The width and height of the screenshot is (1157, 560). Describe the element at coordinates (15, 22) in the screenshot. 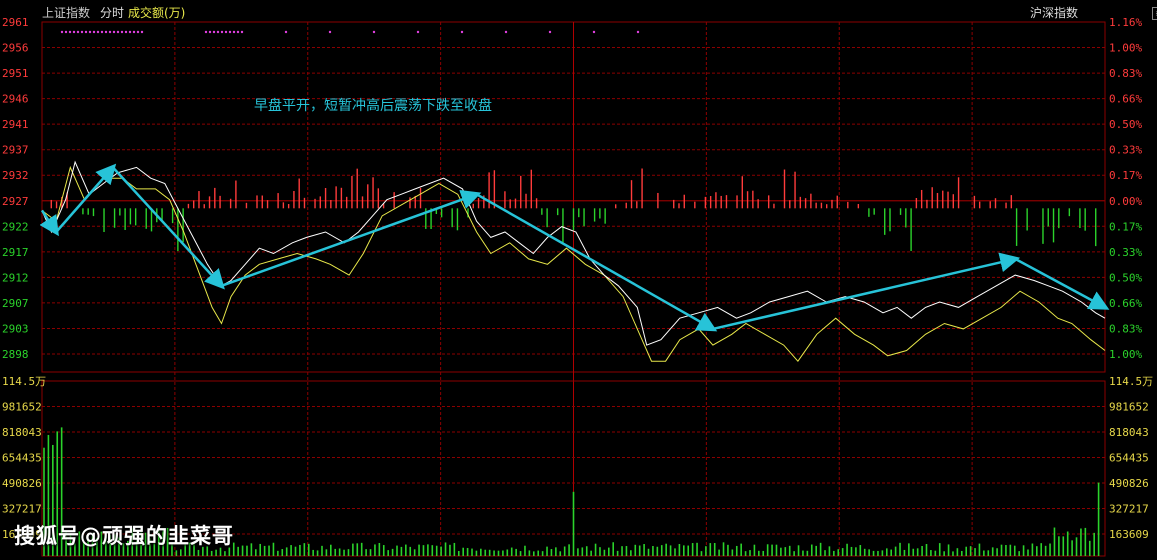

I see `price-tick-label: 2961` at that location.